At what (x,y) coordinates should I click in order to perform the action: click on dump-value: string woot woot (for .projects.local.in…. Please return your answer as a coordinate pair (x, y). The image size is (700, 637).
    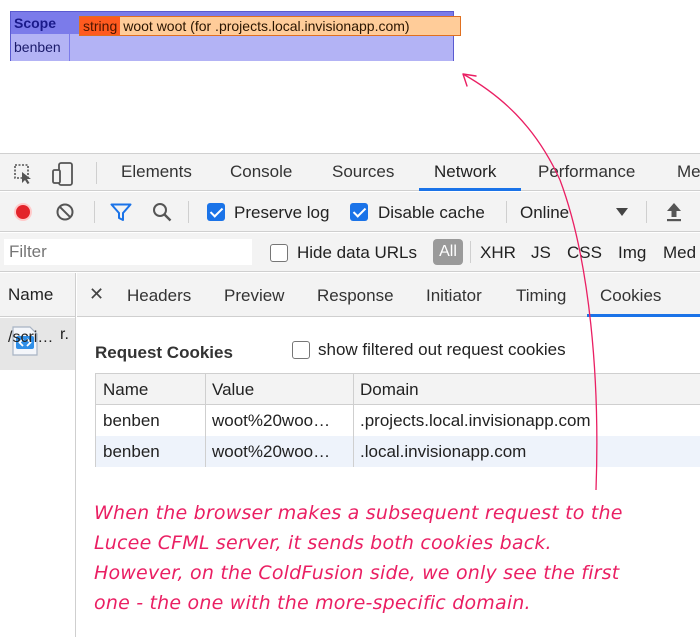
    Looking at the image, I should click on (270, 26).